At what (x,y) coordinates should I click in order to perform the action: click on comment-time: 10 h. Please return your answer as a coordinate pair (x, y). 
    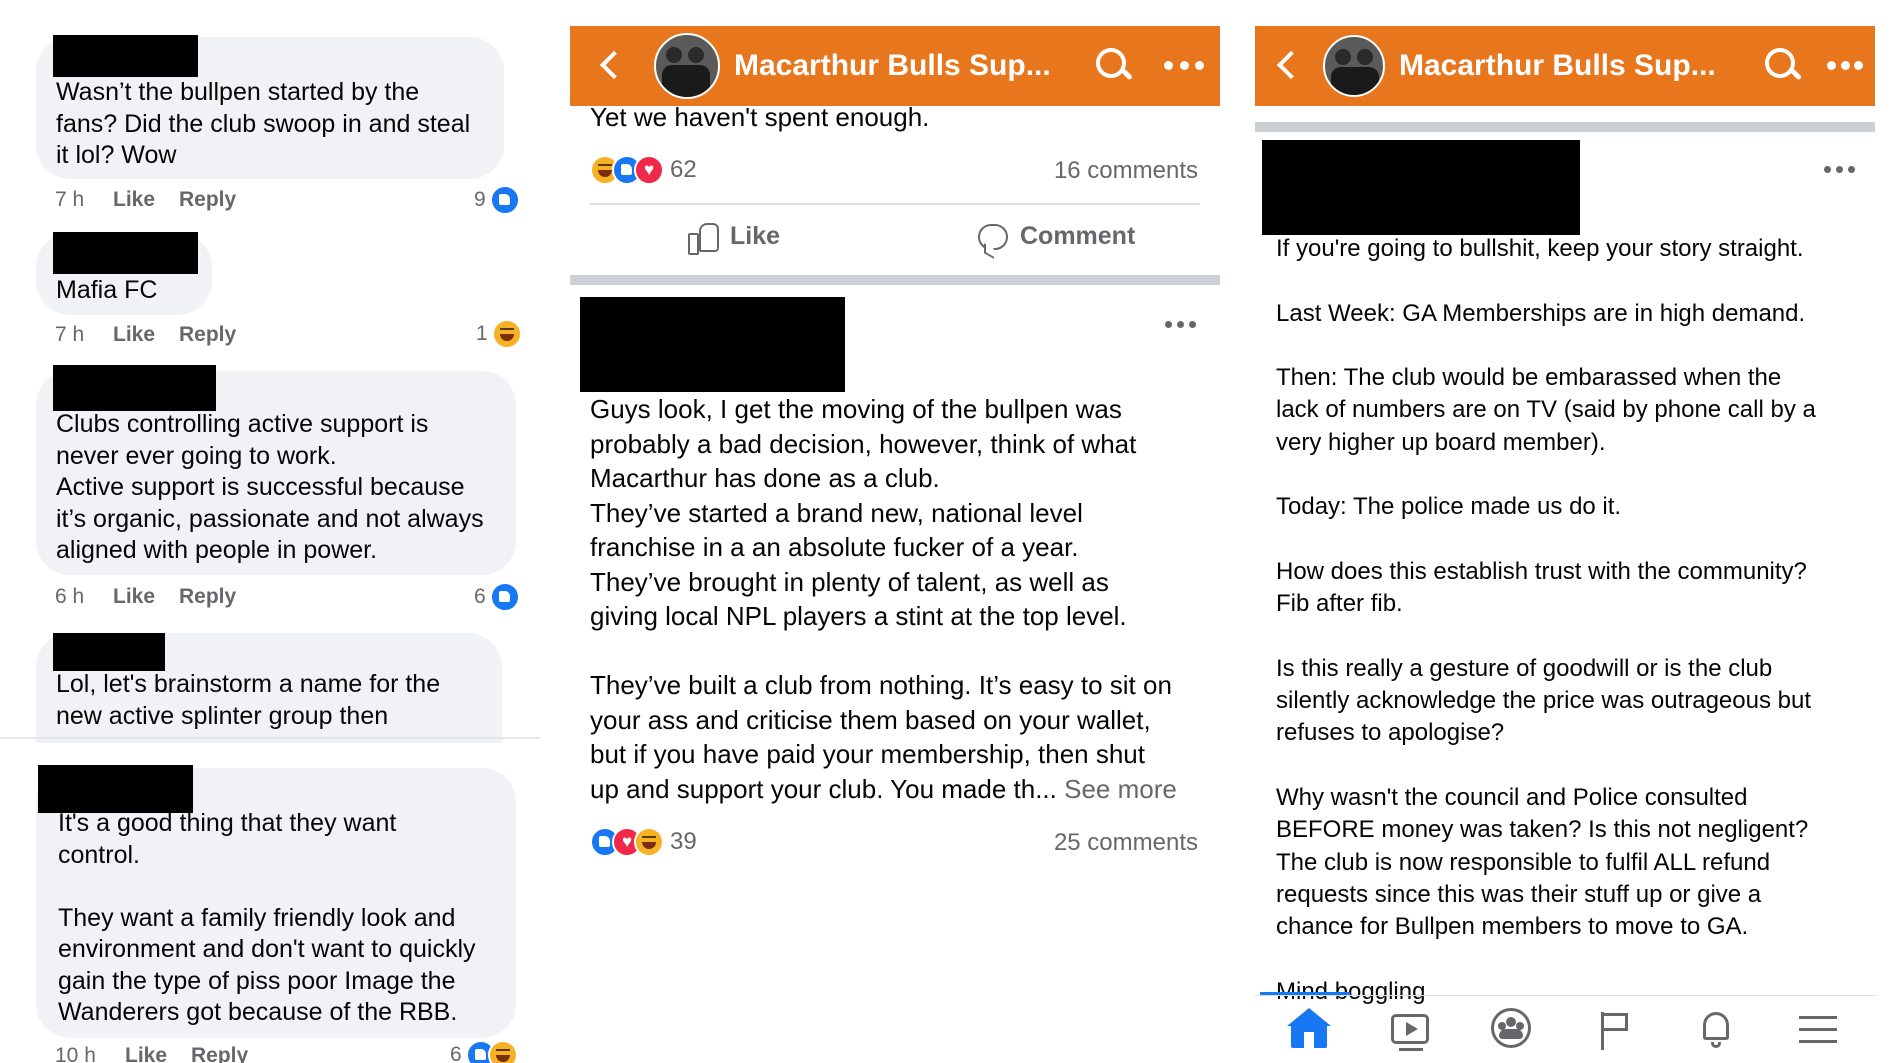
    Looking at the image, I should click on (75, 1053).